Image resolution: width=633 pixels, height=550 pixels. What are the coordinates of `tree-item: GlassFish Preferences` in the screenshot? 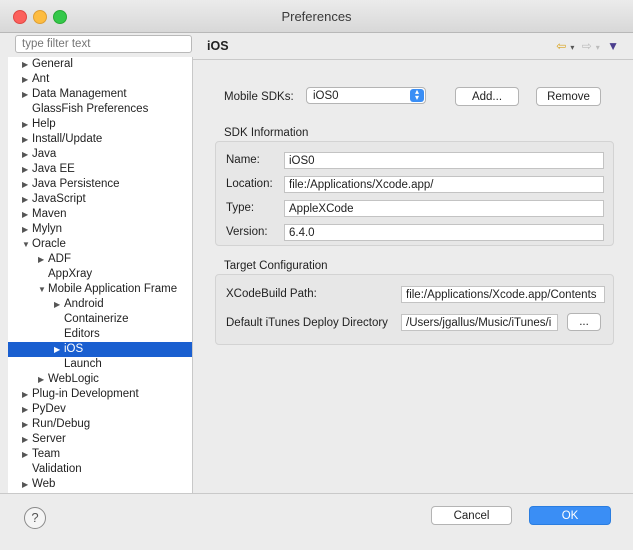 It's located at (100, 109).